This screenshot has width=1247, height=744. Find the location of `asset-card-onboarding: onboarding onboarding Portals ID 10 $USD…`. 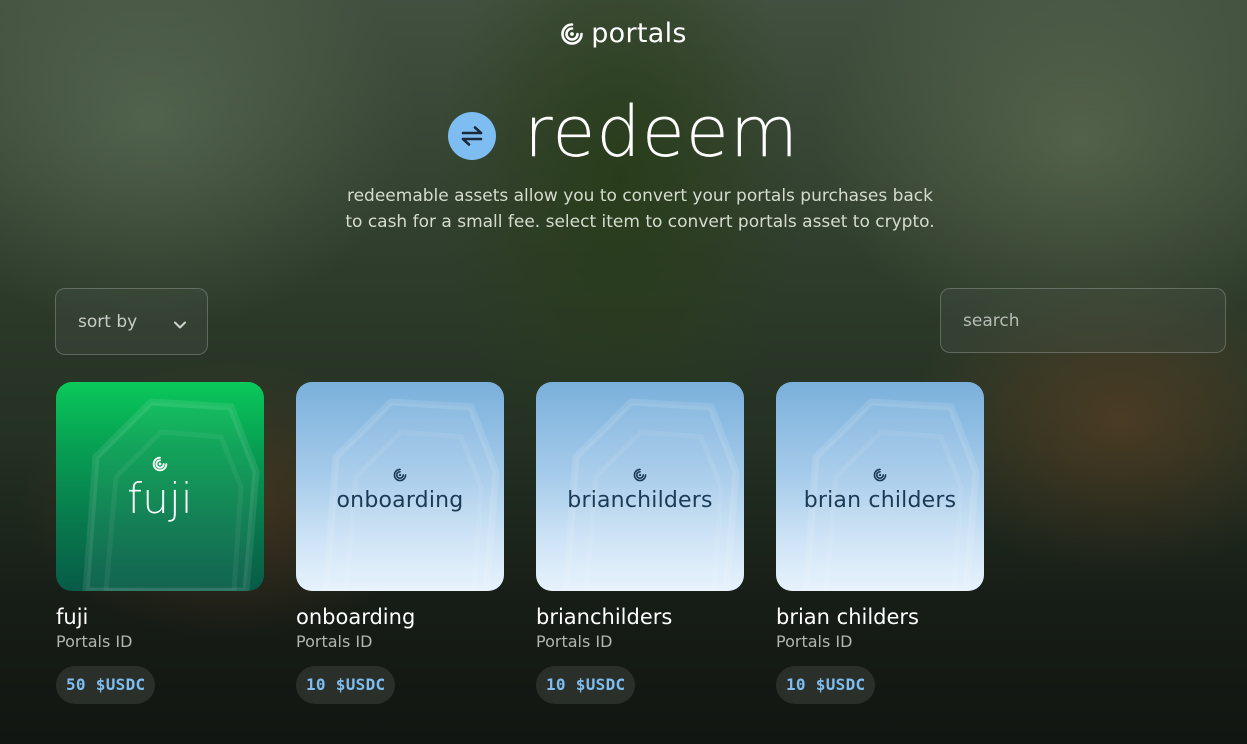

asset-card-onboarding: onboarding onboarding Portals ID 10 $USD… is located at coordinates (400, 543).